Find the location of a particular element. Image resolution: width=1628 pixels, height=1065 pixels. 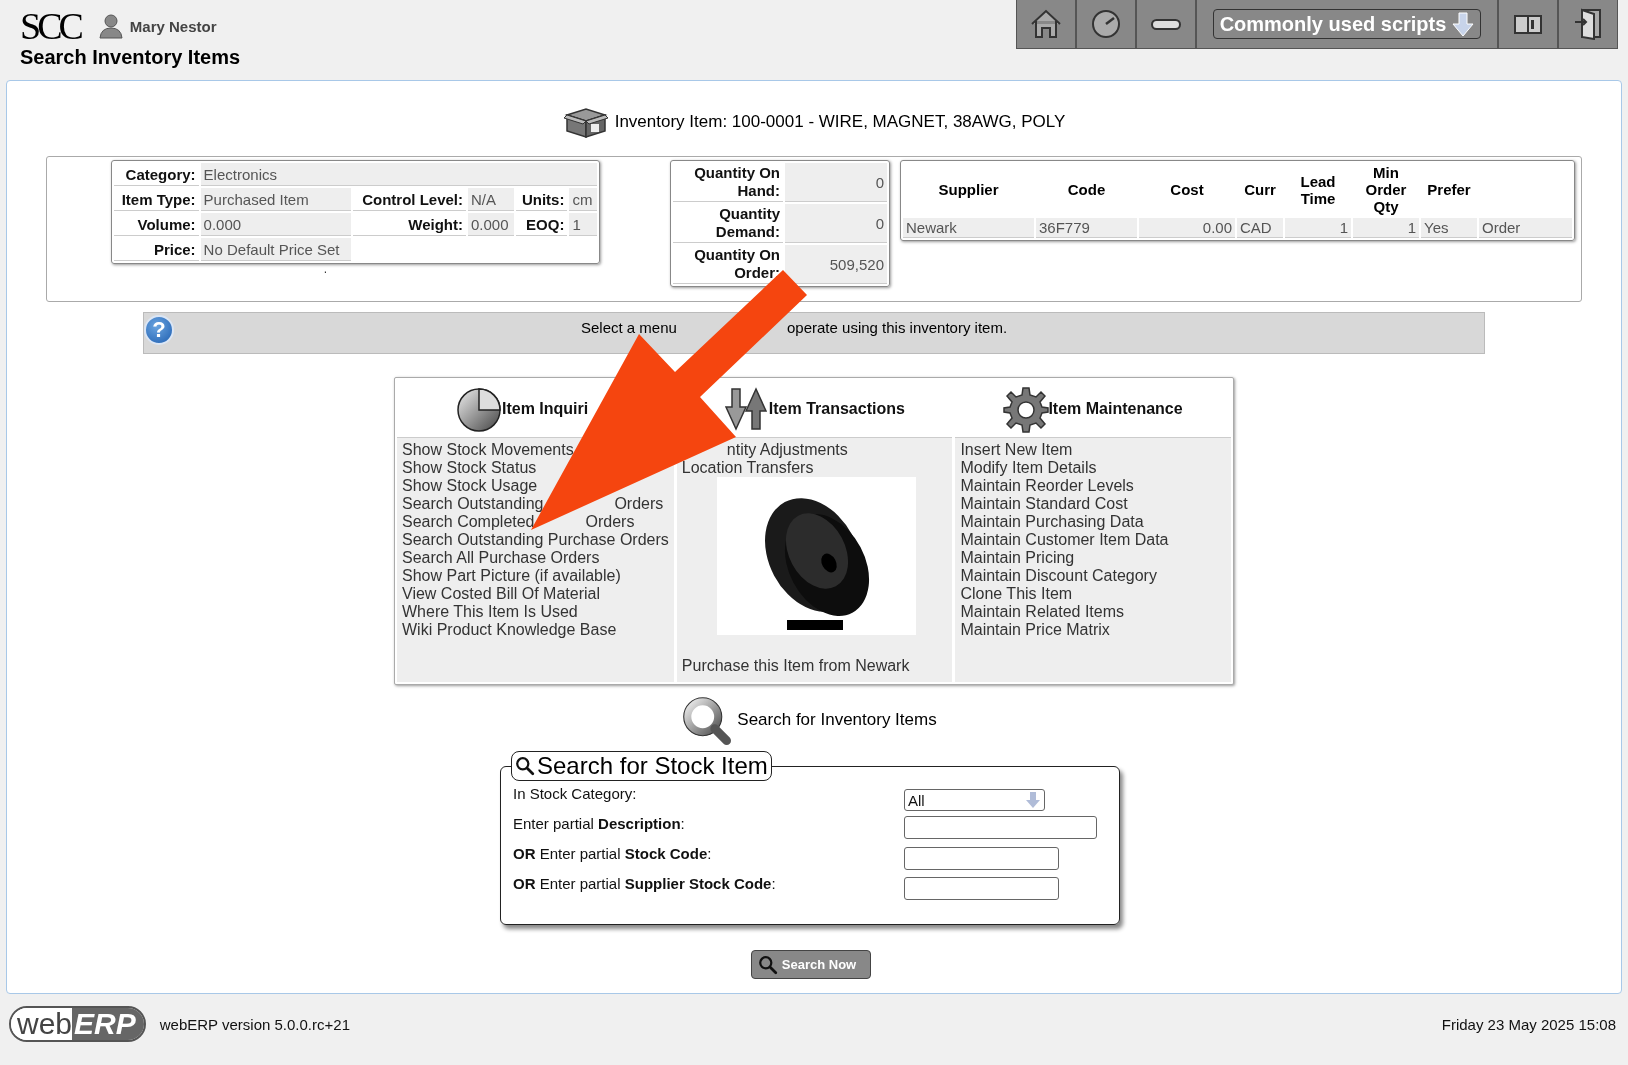

menu-link: Wiki Product Knowledge Base is located at coordinates (509, 630).